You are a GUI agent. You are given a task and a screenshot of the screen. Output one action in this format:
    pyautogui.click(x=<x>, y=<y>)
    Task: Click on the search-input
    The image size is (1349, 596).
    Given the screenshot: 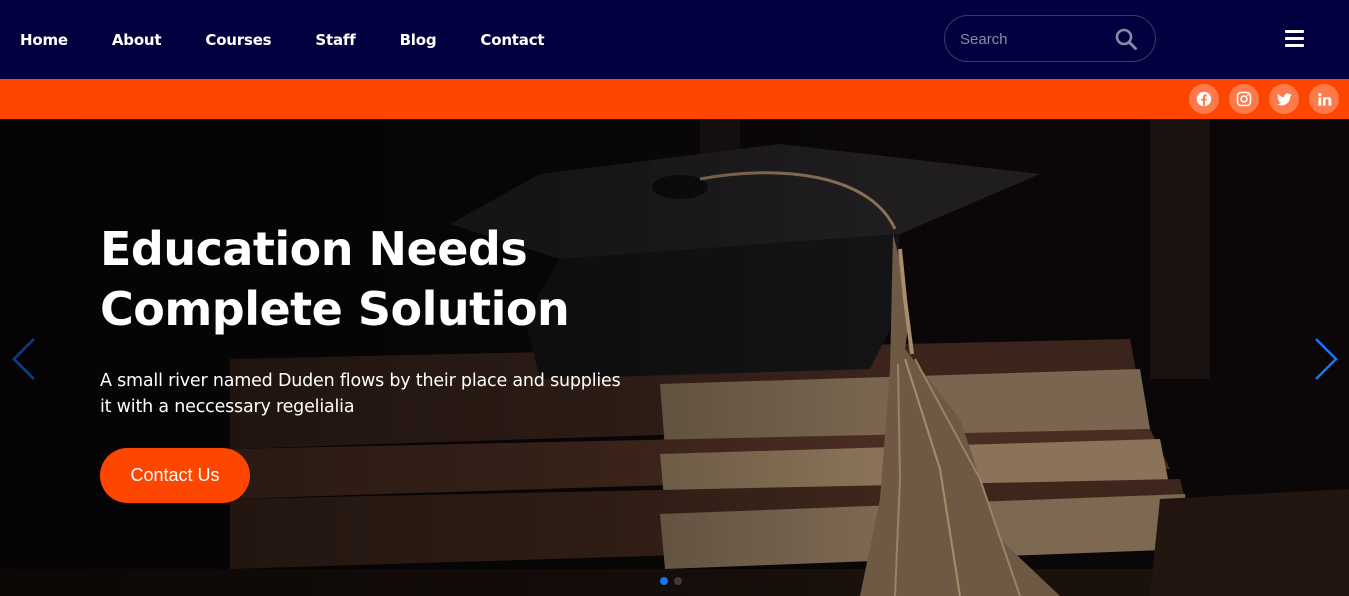 What is the action you would take?
    pyautogui.click(x=1035, y=39)
    